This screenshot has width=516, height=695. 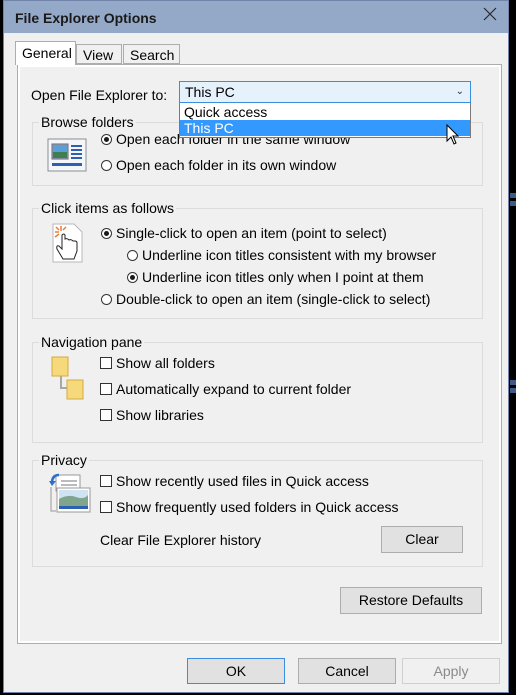 I want to click on tab-view: View, so click(x=99, y=54).